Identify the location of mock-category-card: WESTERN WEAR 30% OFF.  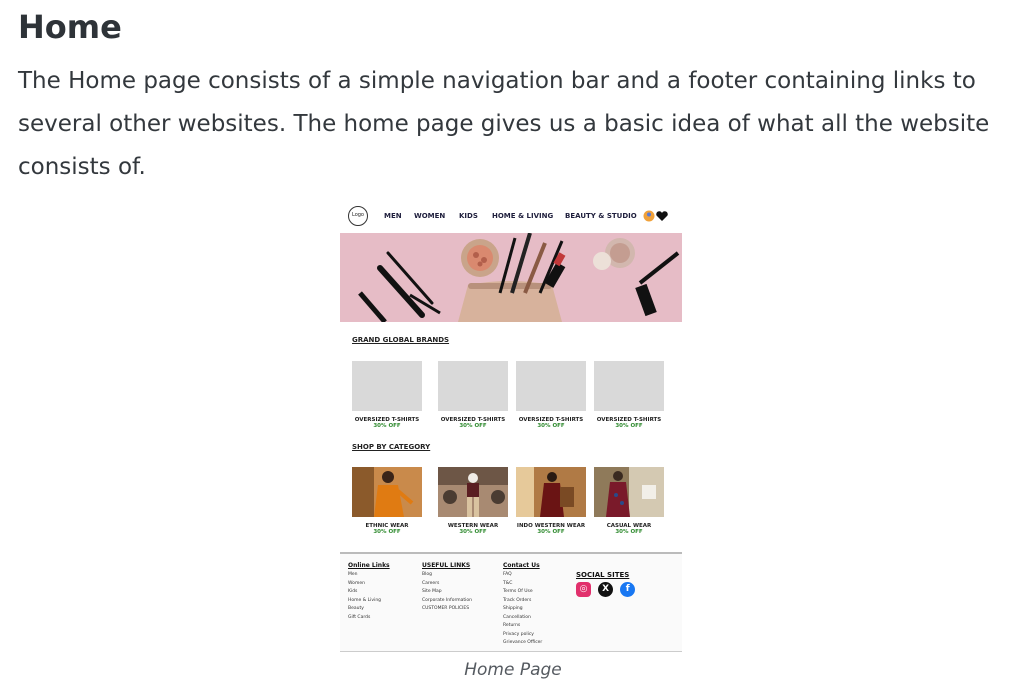
(473, 501).